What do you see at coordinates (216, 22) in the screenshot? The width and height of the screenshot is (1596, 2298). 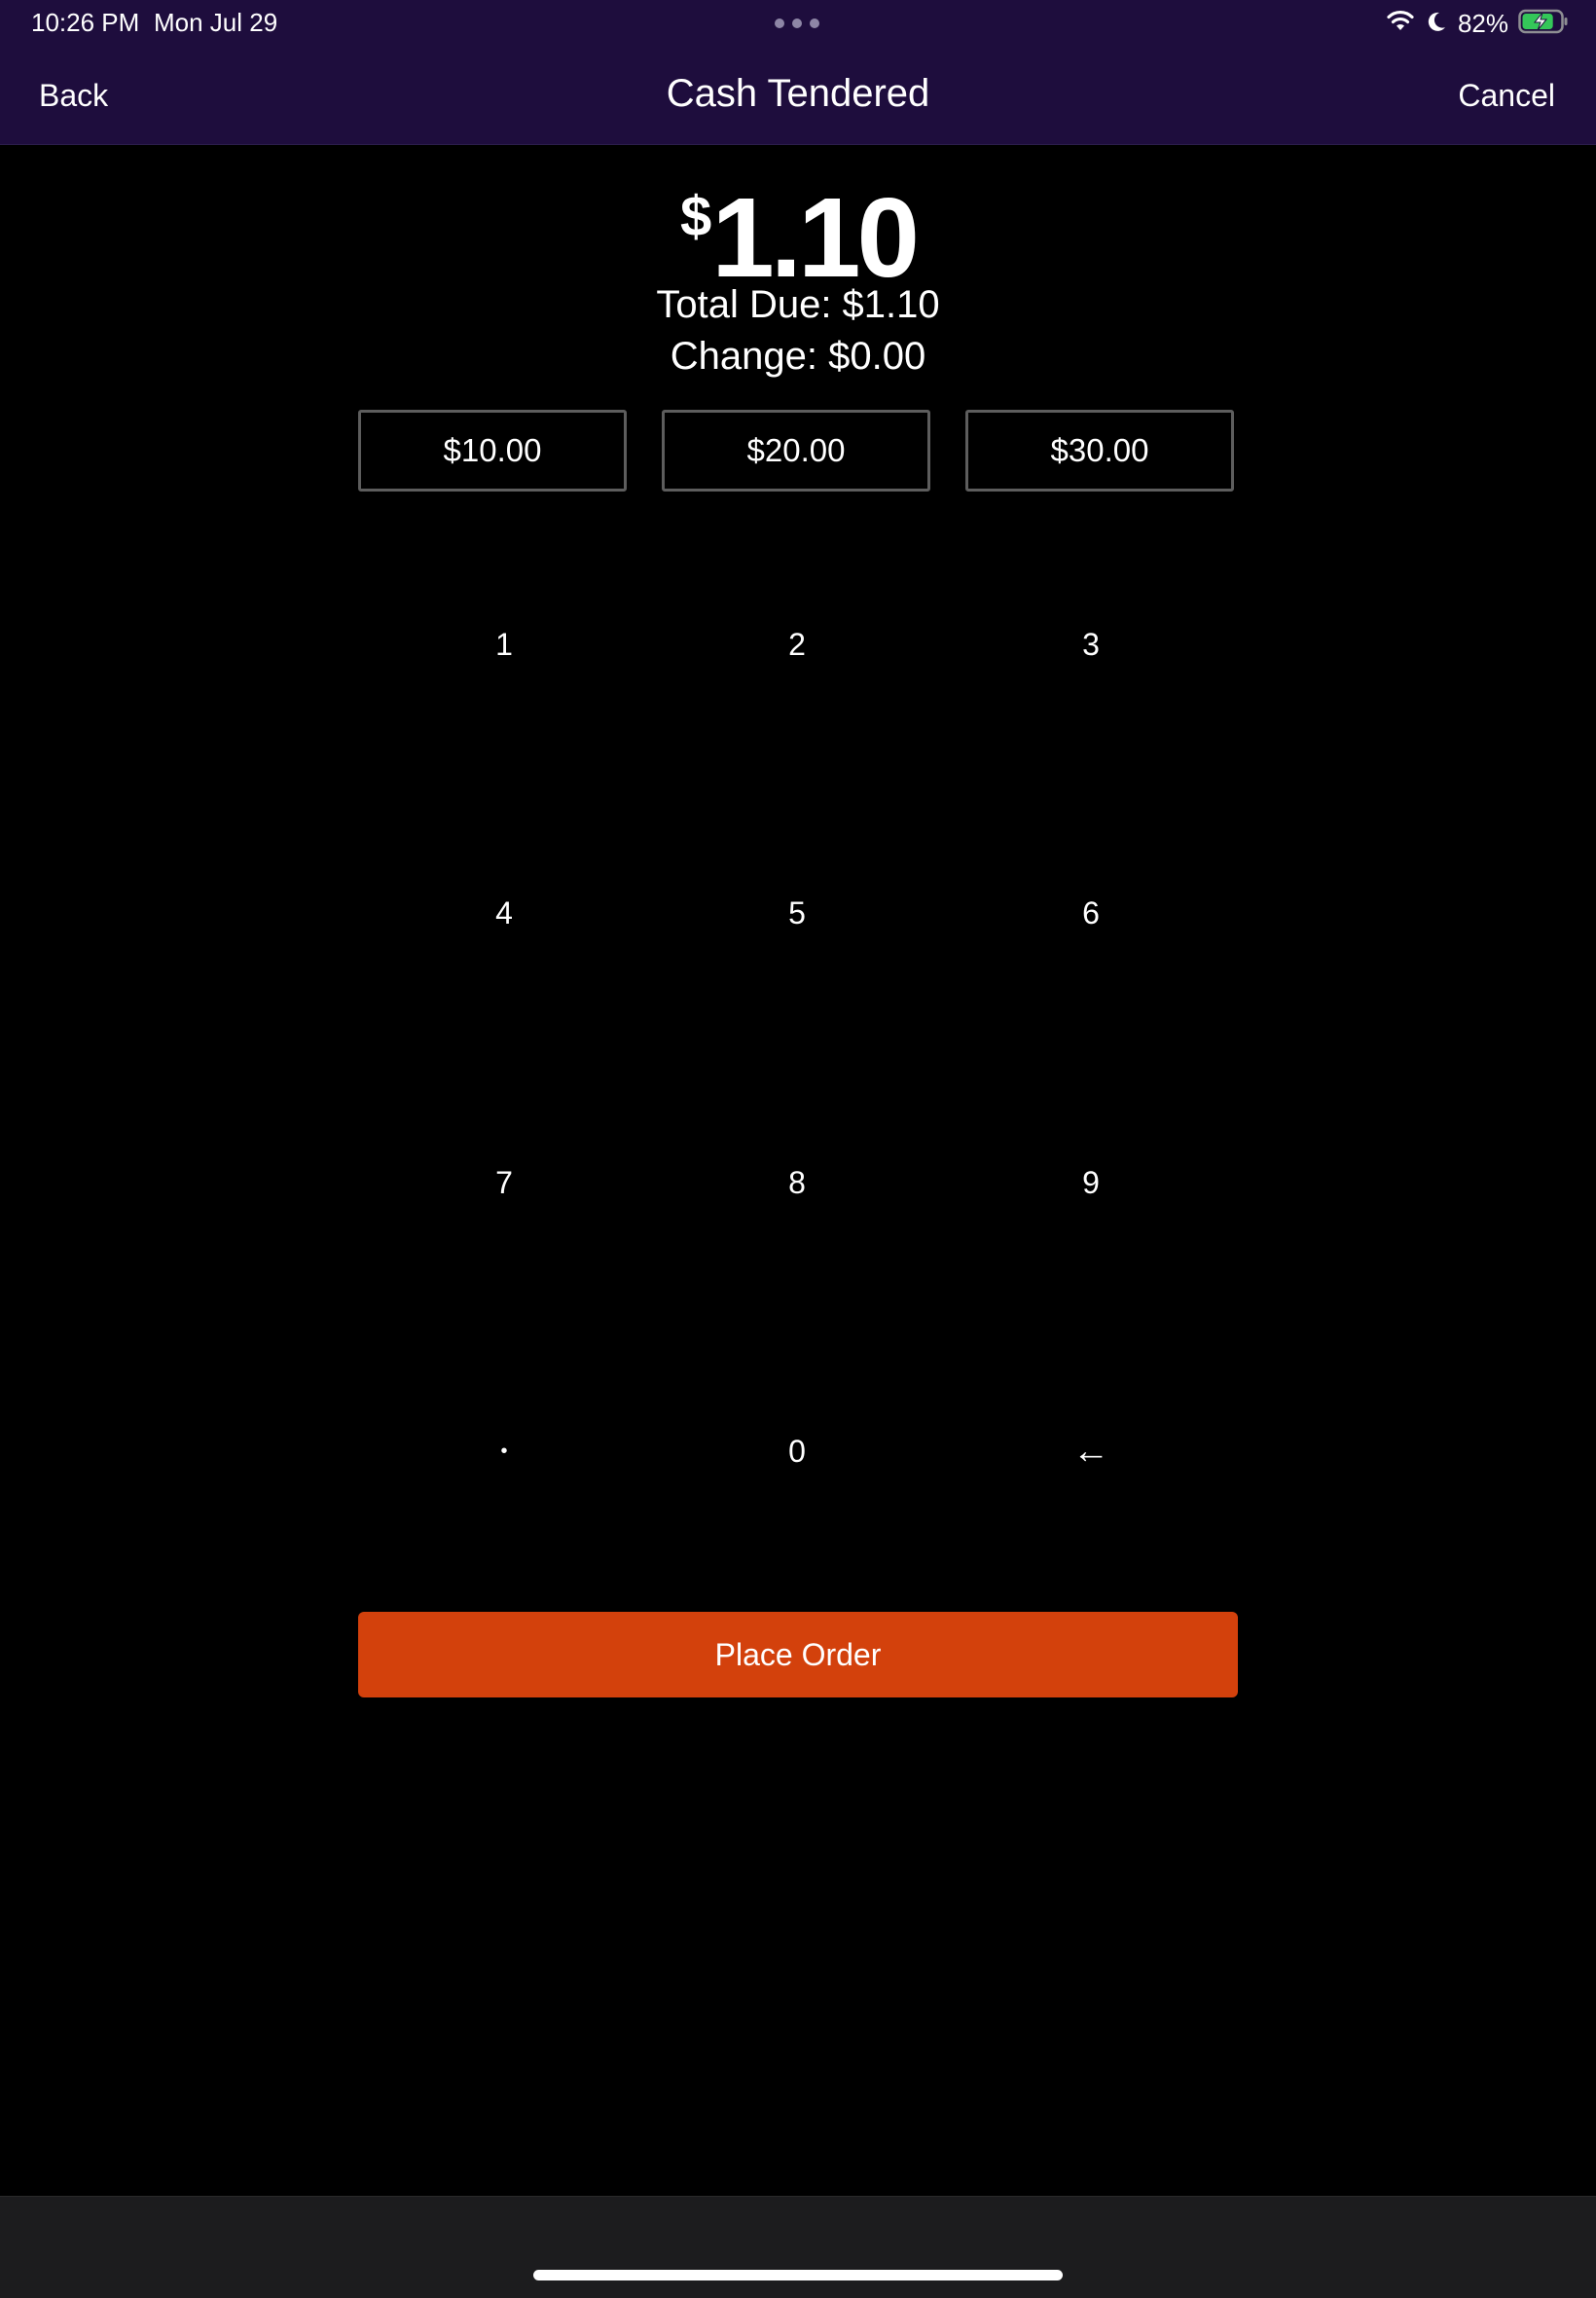 I see `status-date: Mon Jul 29` at bounding box center [216, 22].